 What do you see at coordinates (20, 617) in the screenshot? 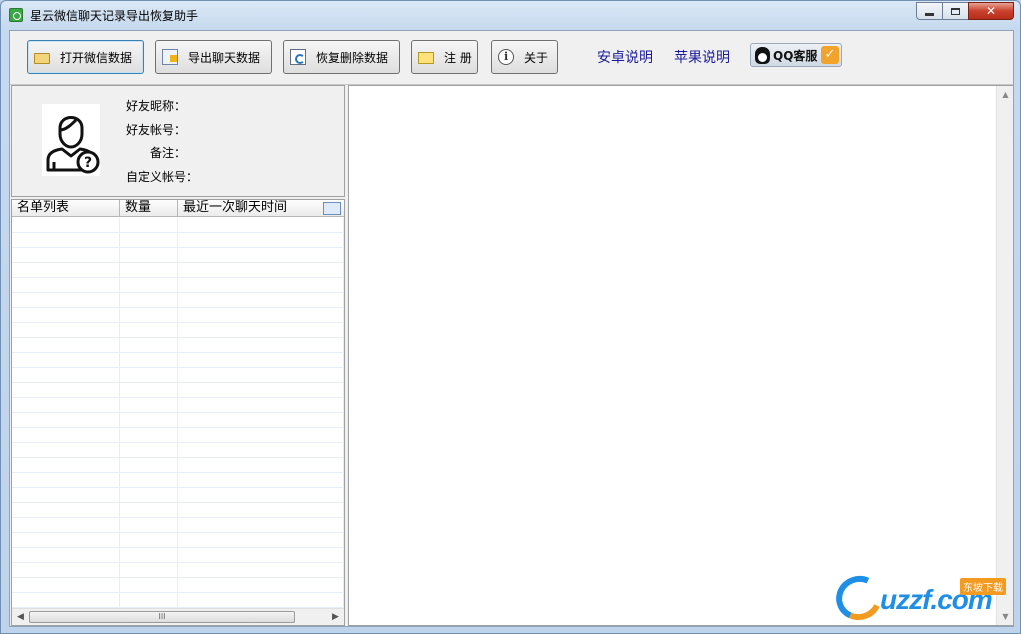
I see `scroll-left-arrow-icon: ◀` at bounding box center [20, 617].